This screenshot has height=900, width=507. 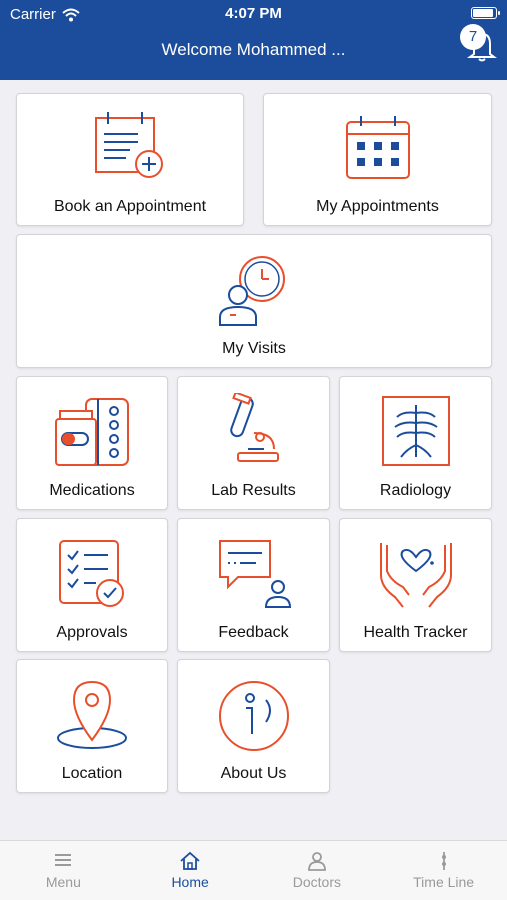 I want to click on menu-icon, so click(x=63, y=860).